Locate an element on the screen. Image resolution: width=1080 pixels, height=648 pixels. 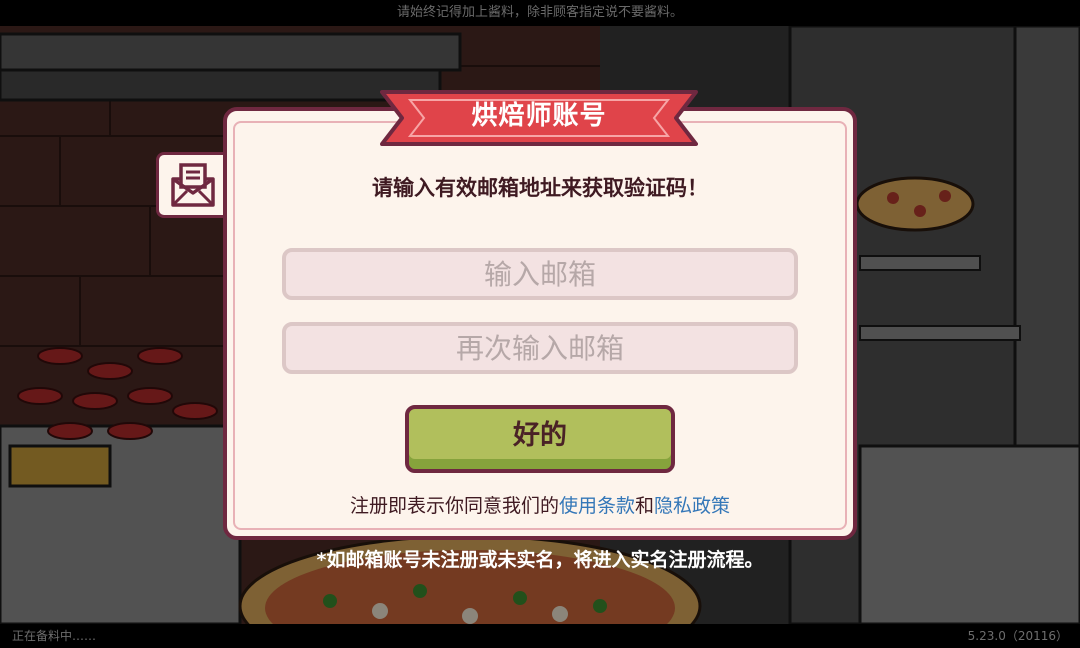
terms-of-use-link: 使用条款 is located at coordinates (597, 506).